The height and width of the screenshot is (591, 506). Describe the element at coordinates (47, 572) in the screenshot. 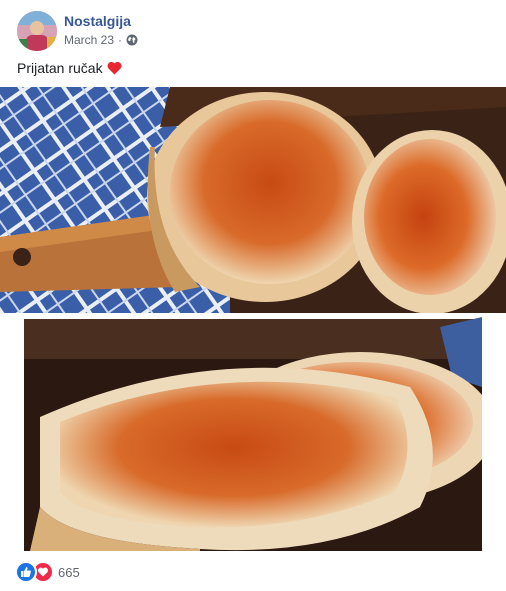

I see `reactions-bar: 665` at that location.